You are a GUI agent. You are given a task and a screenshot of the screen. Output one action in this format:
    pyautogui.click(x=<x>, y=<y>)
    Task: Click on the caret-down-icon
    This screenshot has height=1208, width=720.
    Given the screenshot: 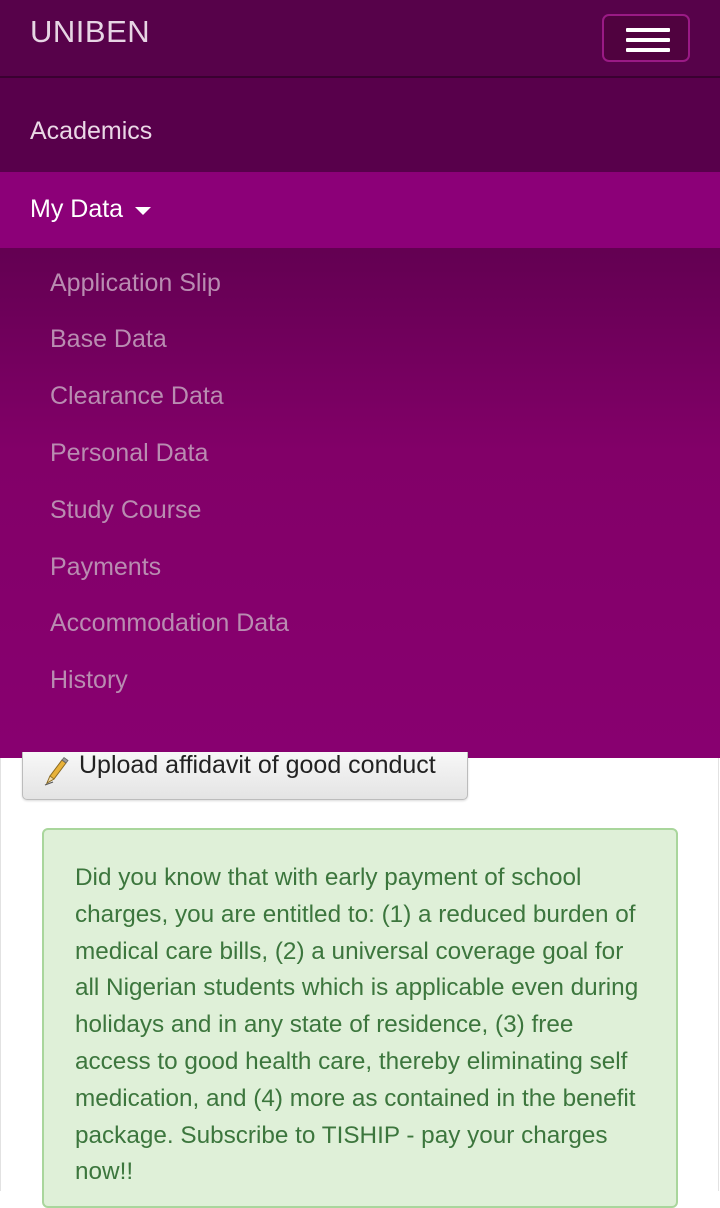 What is the action you would take?
    pyautogui.click(x=143, y=211)
    